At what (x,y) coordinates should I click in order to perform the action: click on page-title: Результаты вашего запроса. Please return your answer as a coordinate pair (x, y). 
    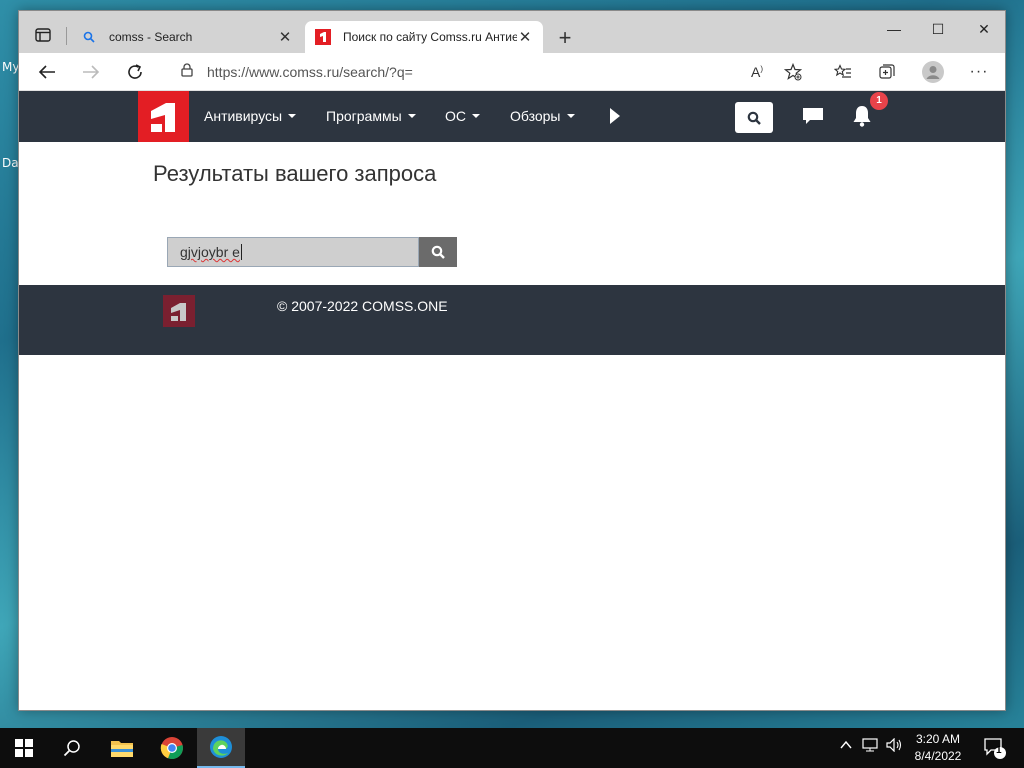
    Looking at the image, I should click on (295, 173).